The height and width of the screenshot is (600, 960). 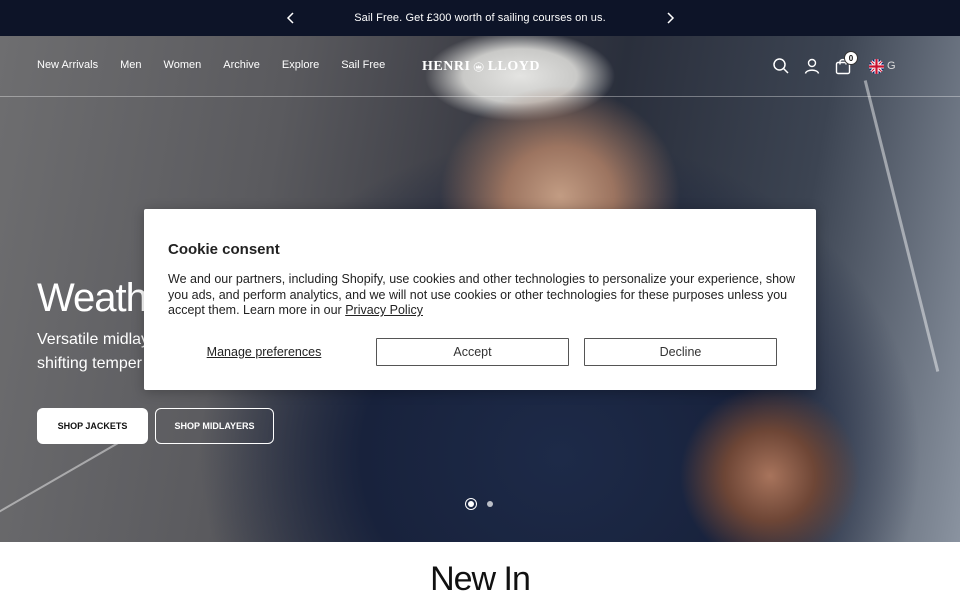 I want to click on chevron-right-icon, so click(x=670, y=18).